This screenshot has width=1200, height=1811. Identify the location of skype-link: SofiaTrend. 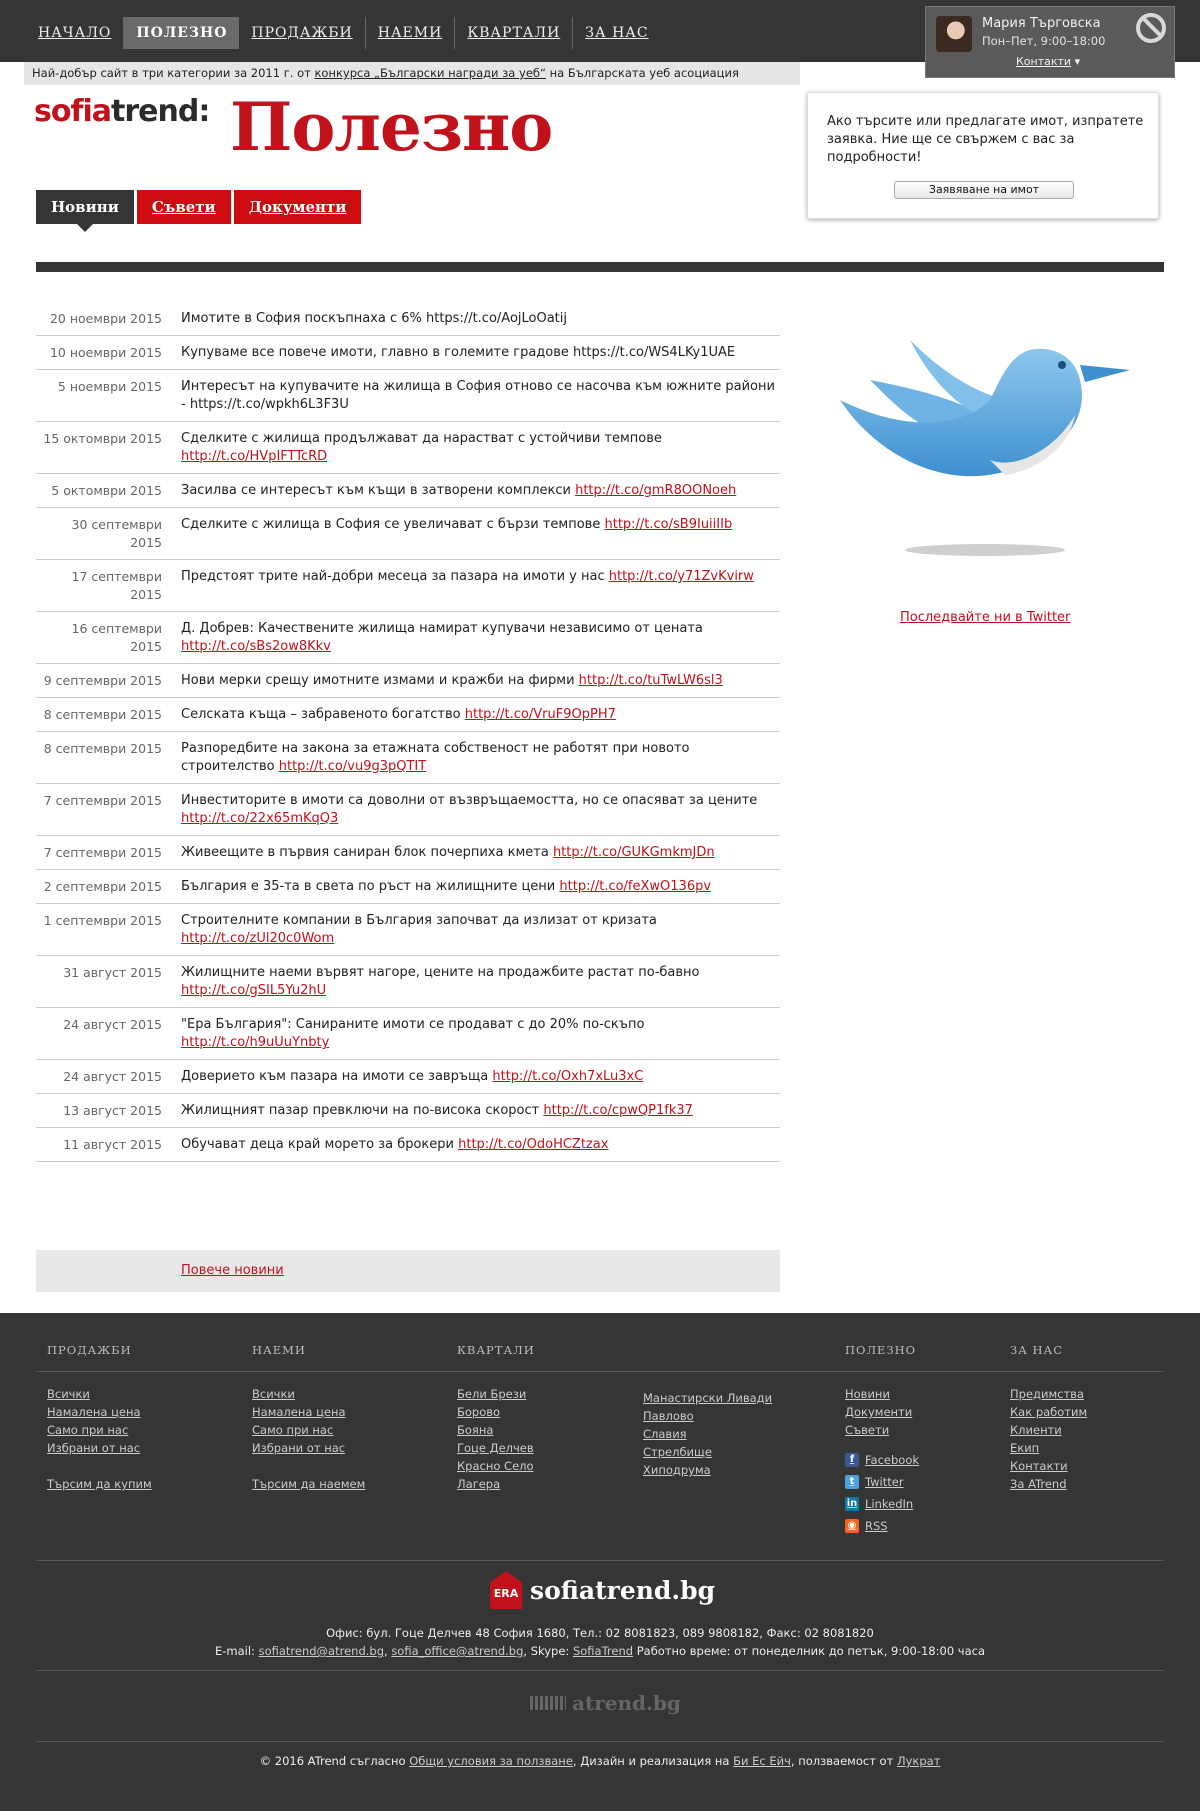
(603, 1651).